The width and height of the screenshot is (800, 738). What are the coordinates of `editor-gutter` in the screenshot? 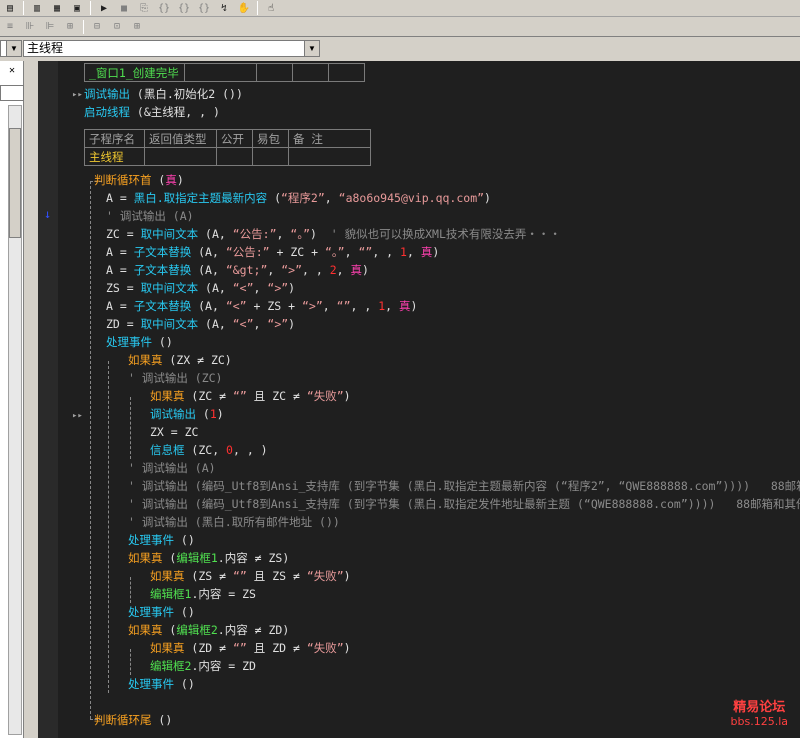 It's located at (48, 399).